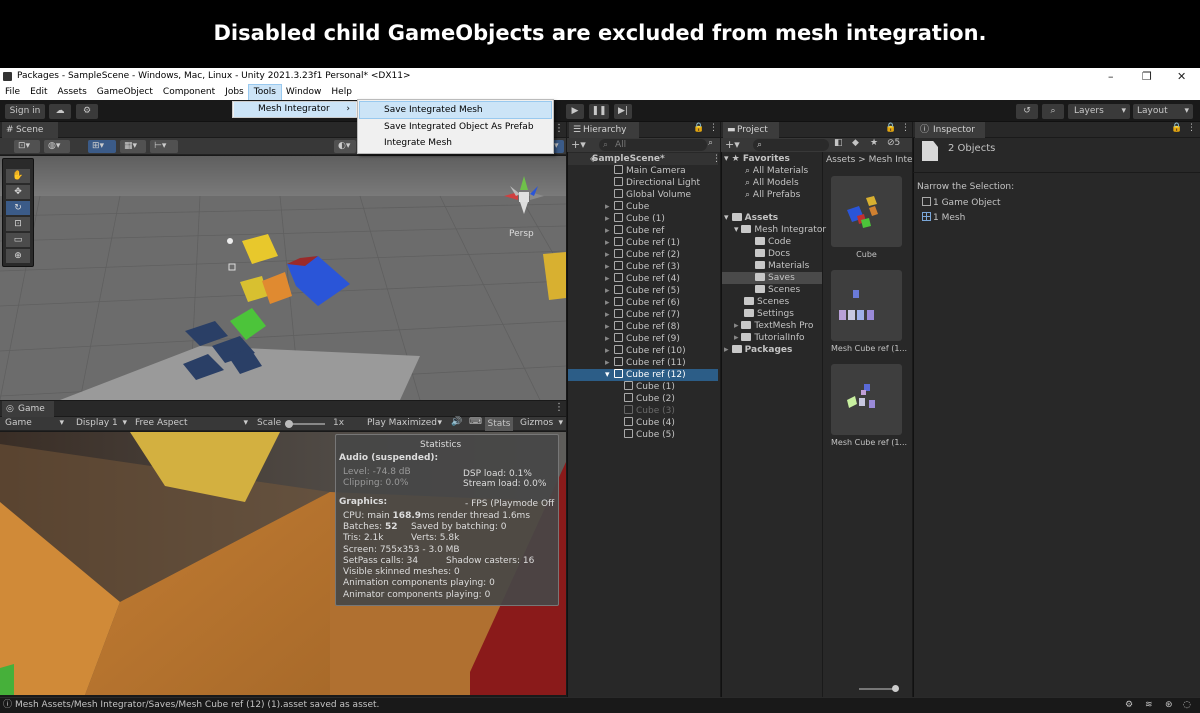  I want to click on hierarchy-child-item: Cube (5), so click(643, 435).